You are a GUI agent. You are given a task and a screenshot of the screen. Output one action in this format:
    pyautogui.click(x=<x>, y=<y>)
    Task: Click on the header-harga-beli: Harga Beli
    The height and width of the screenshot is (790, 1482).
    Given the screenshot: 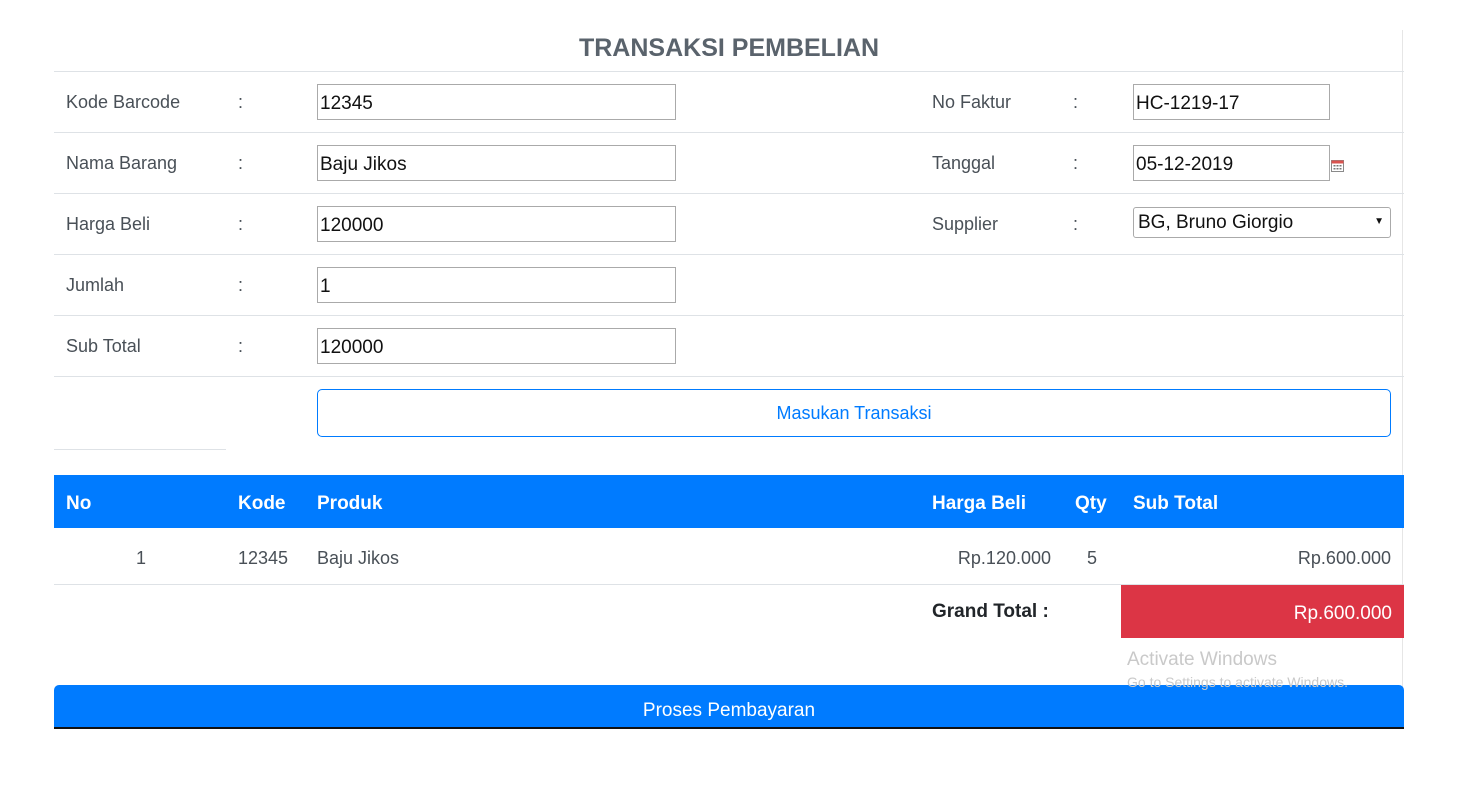 What is the action you would take?
    pyautogui.click(x=979, y=503)
    